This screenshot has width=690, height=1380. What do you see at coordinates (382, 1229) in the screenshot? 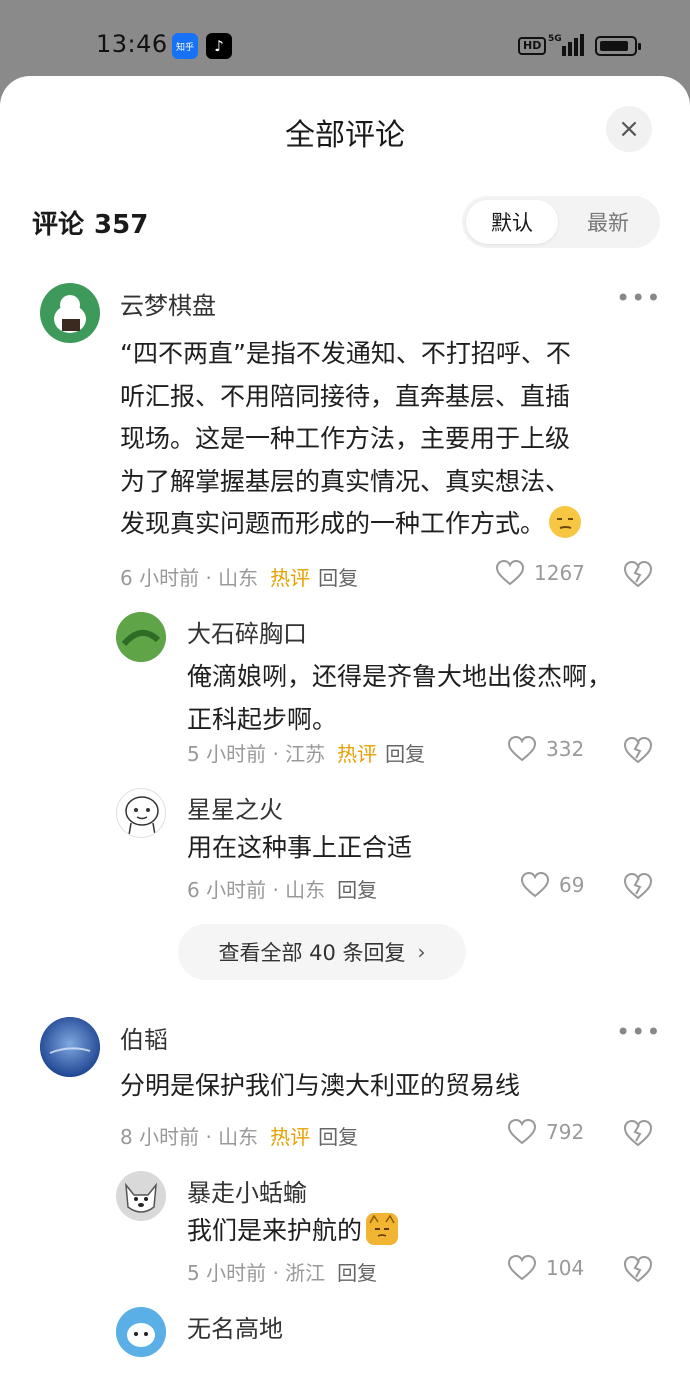
I see `cat-emoji-icon` at bounding box center [382, 1229].